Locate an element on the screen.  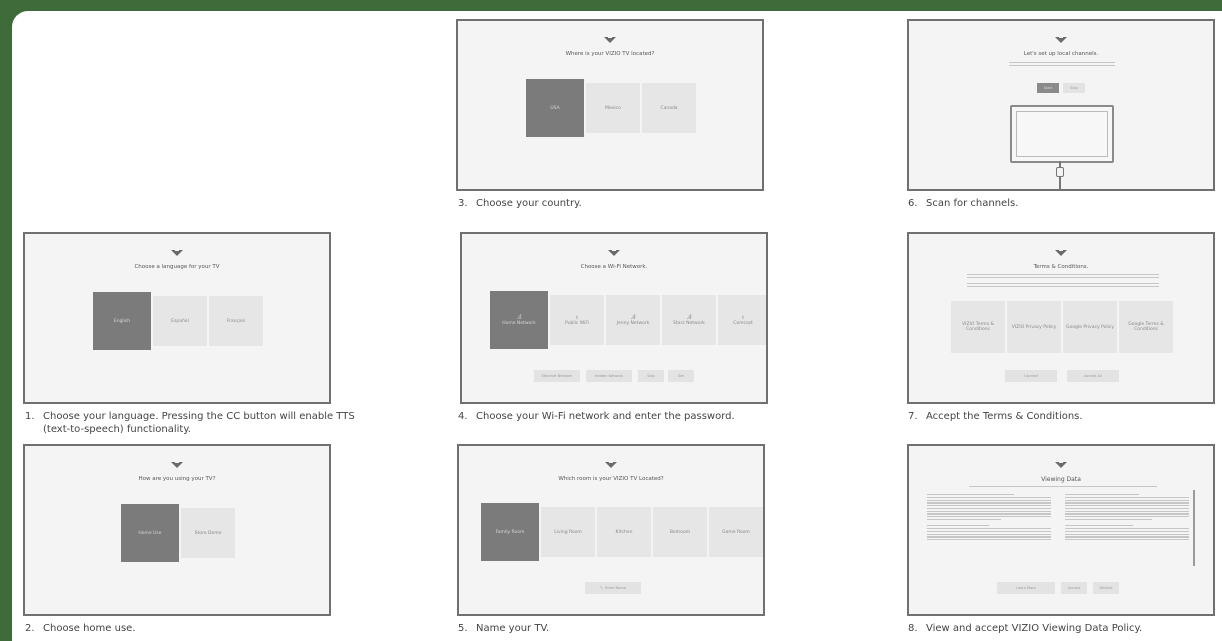
step8-title: Viewing Data is located at coordinates (1061, 479).